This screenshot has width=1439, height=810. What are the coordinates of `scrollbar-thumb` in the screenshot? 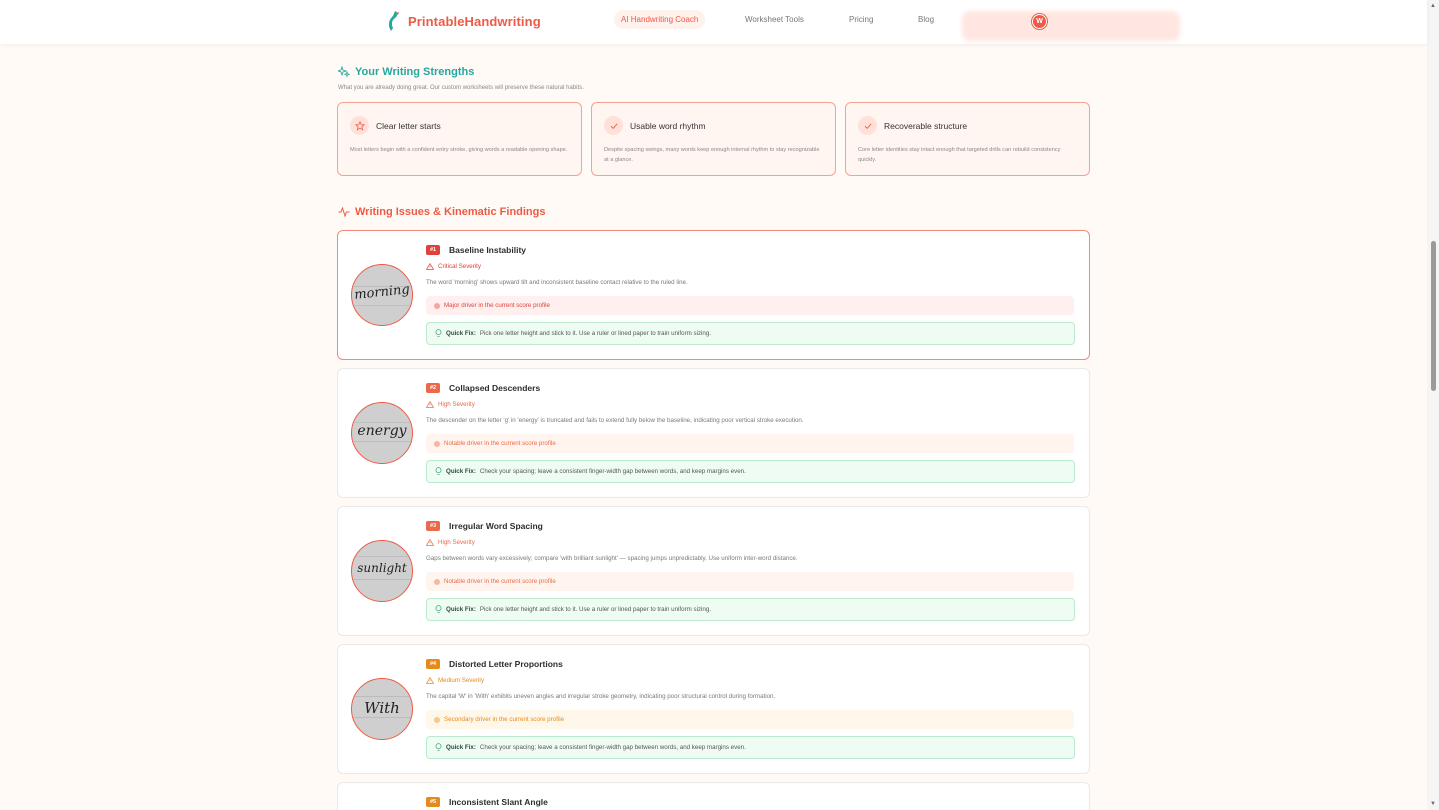 It's located at (1433, 316).